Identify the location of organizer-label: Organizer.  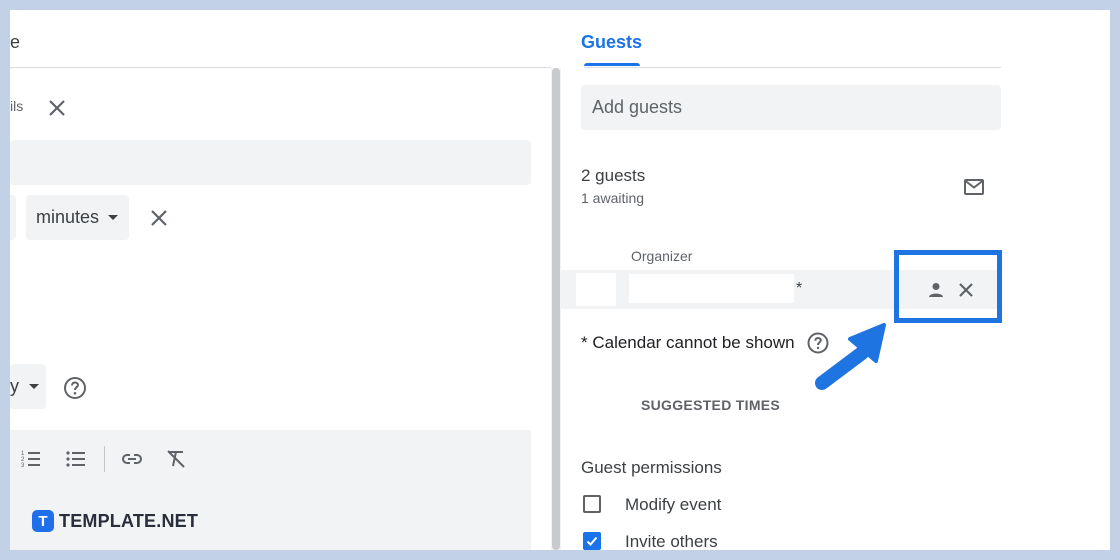
(662, 256).